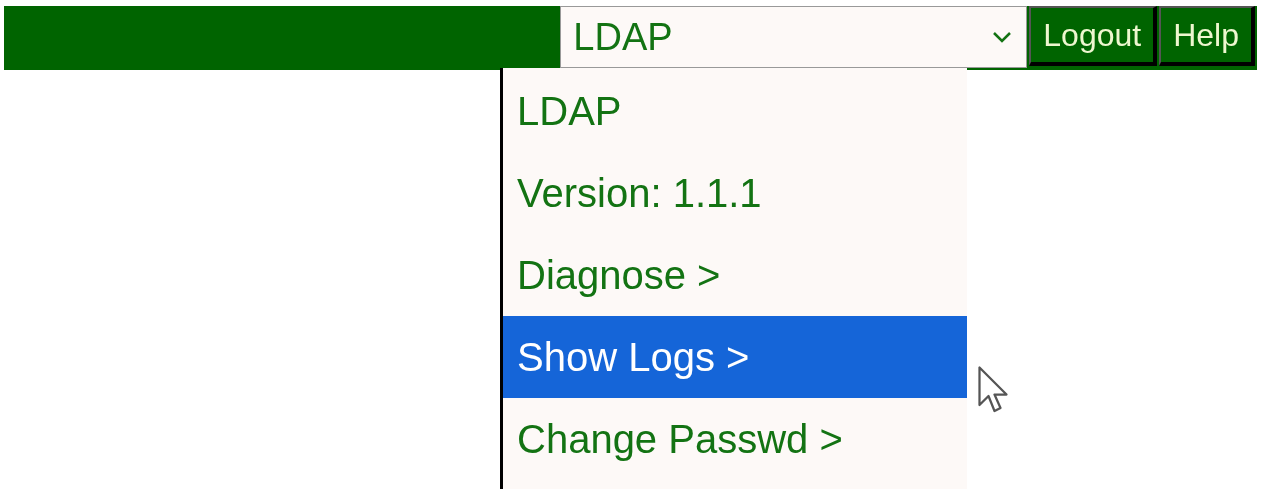  I want to click on header-button: Logout, so click(1093, 36).